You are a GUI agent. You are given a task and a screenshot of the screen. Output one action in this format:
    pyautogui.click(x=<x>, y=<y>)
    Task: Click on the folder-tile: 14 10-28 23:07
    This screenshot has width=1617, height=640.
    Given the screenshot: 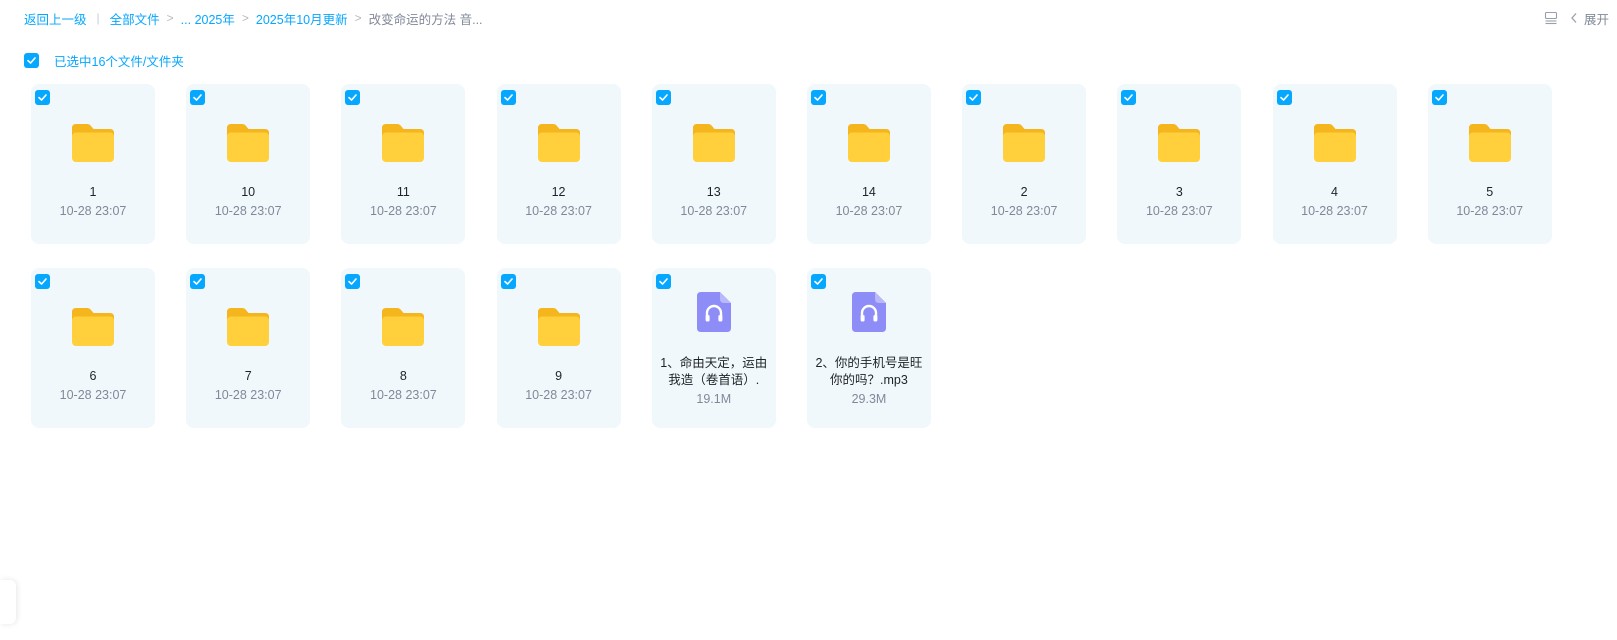 What is the action you would take?
    pyautogui.click(x=868, y=164)
    